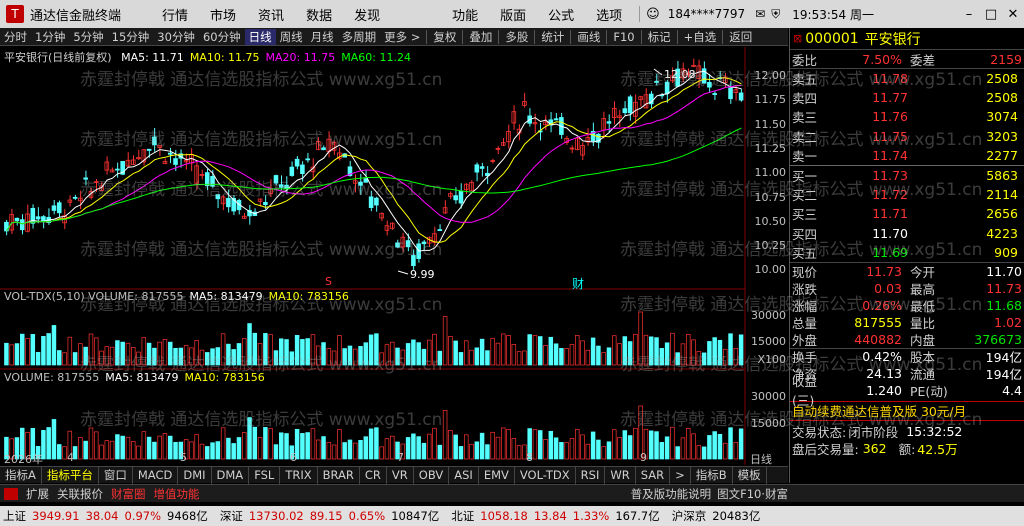 This screenshot has width=1024, height=526. I want to click on indicator-tab-1: 指标平台, so click(70, 475).